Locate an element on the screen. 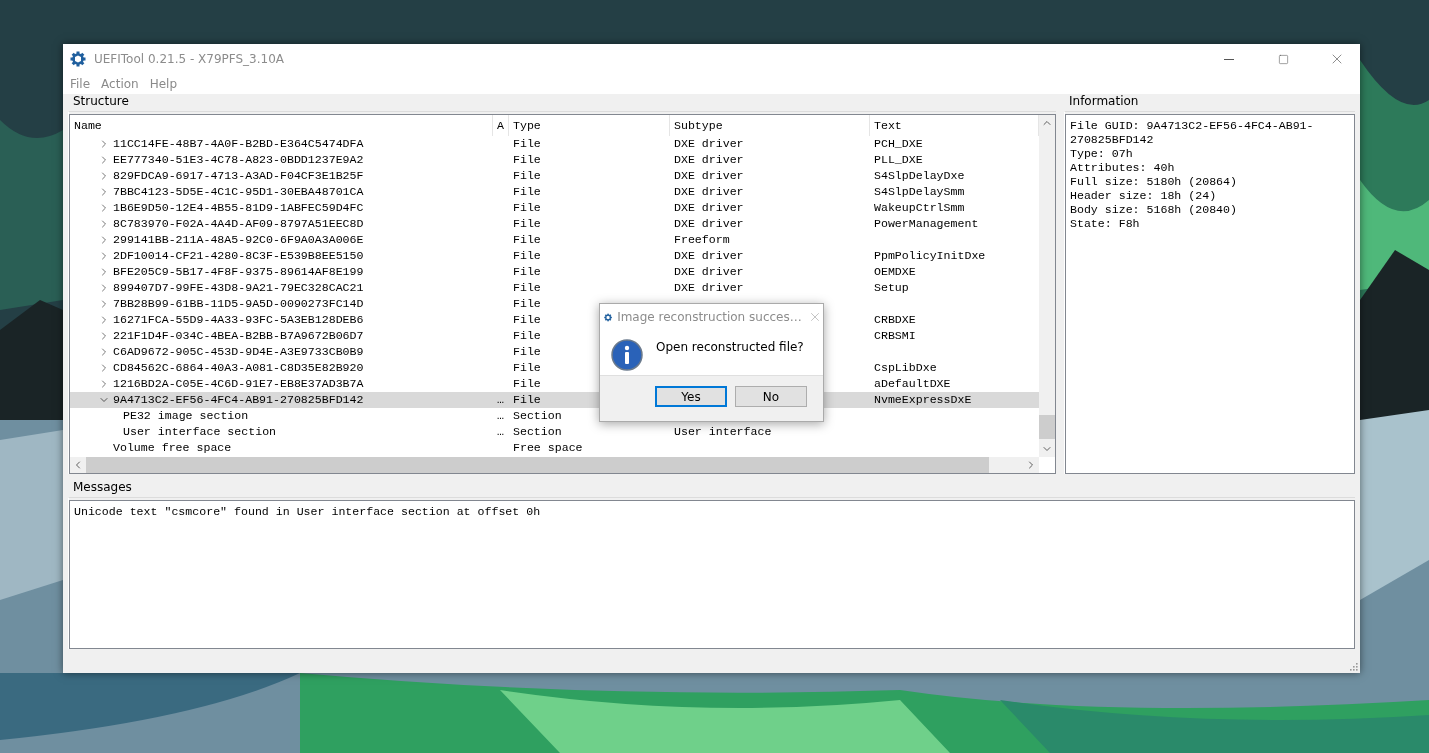  tree-item-name: 221F1D4F-034C-4BEA-B2BB-B7A9672B06D7 is located at coordinates (238, 336).